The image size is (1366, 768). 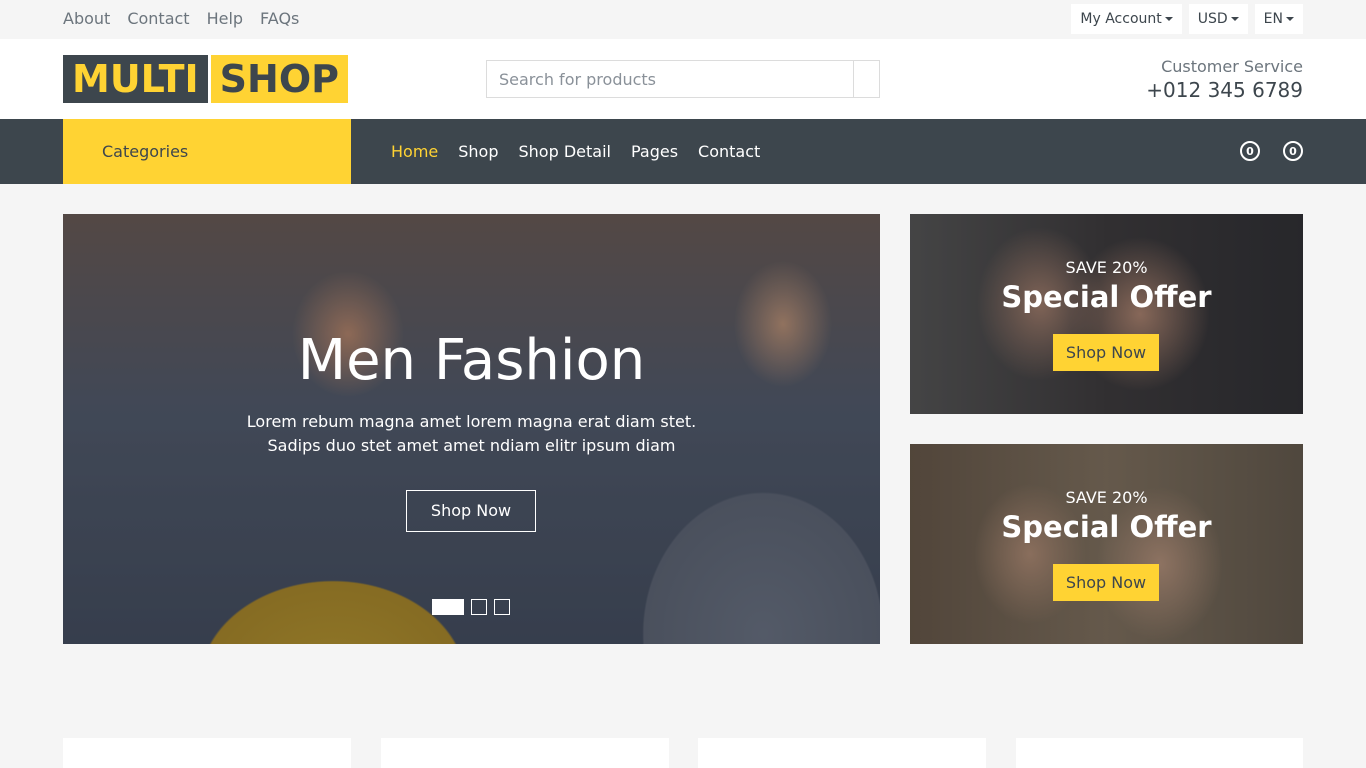 What do you see at coordinates (1212, 19) in the screenshot?
I see `currency-dropdown-label: USD` at bounding box center [1212, 19].